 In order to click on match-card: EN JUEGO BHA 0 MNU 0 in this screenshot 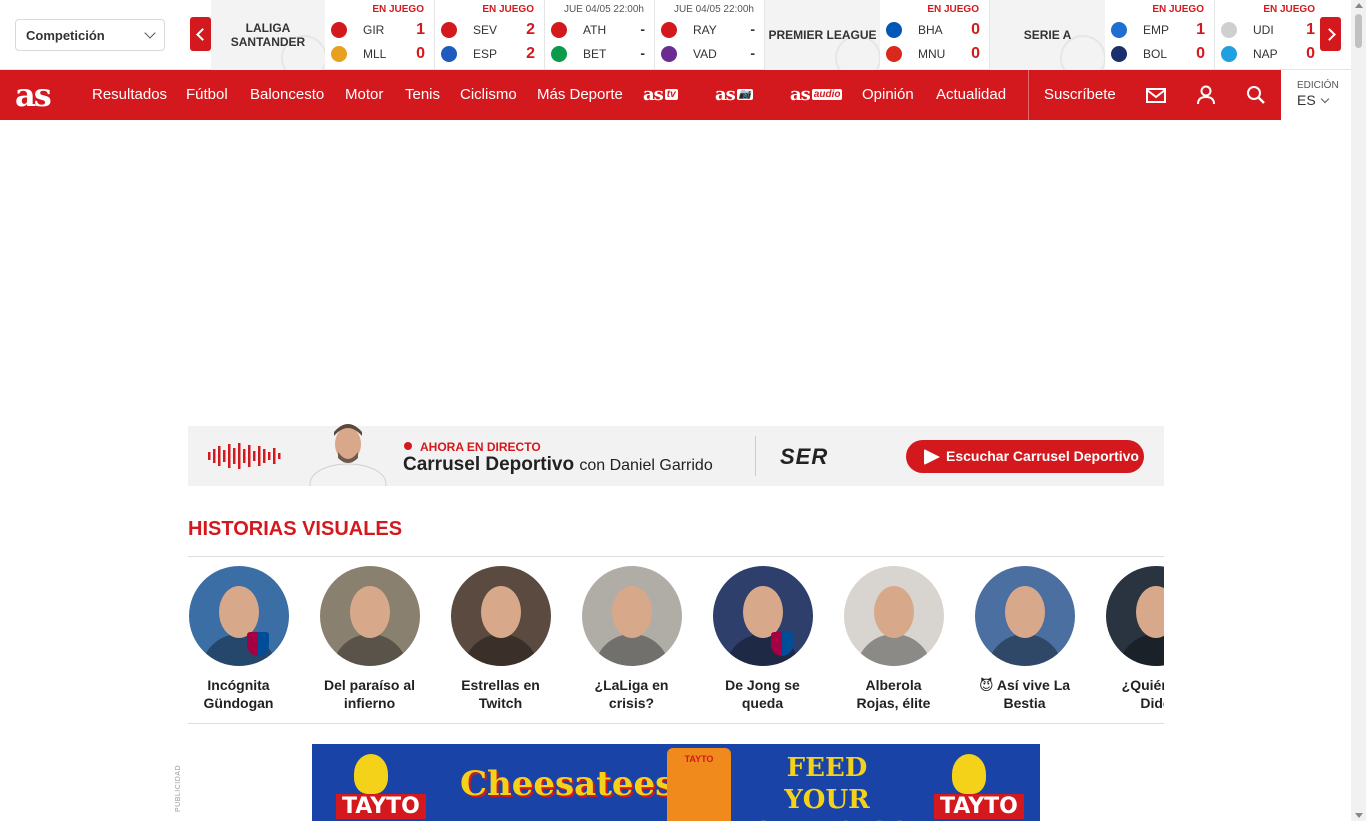, I will do `click(935, 35)`.